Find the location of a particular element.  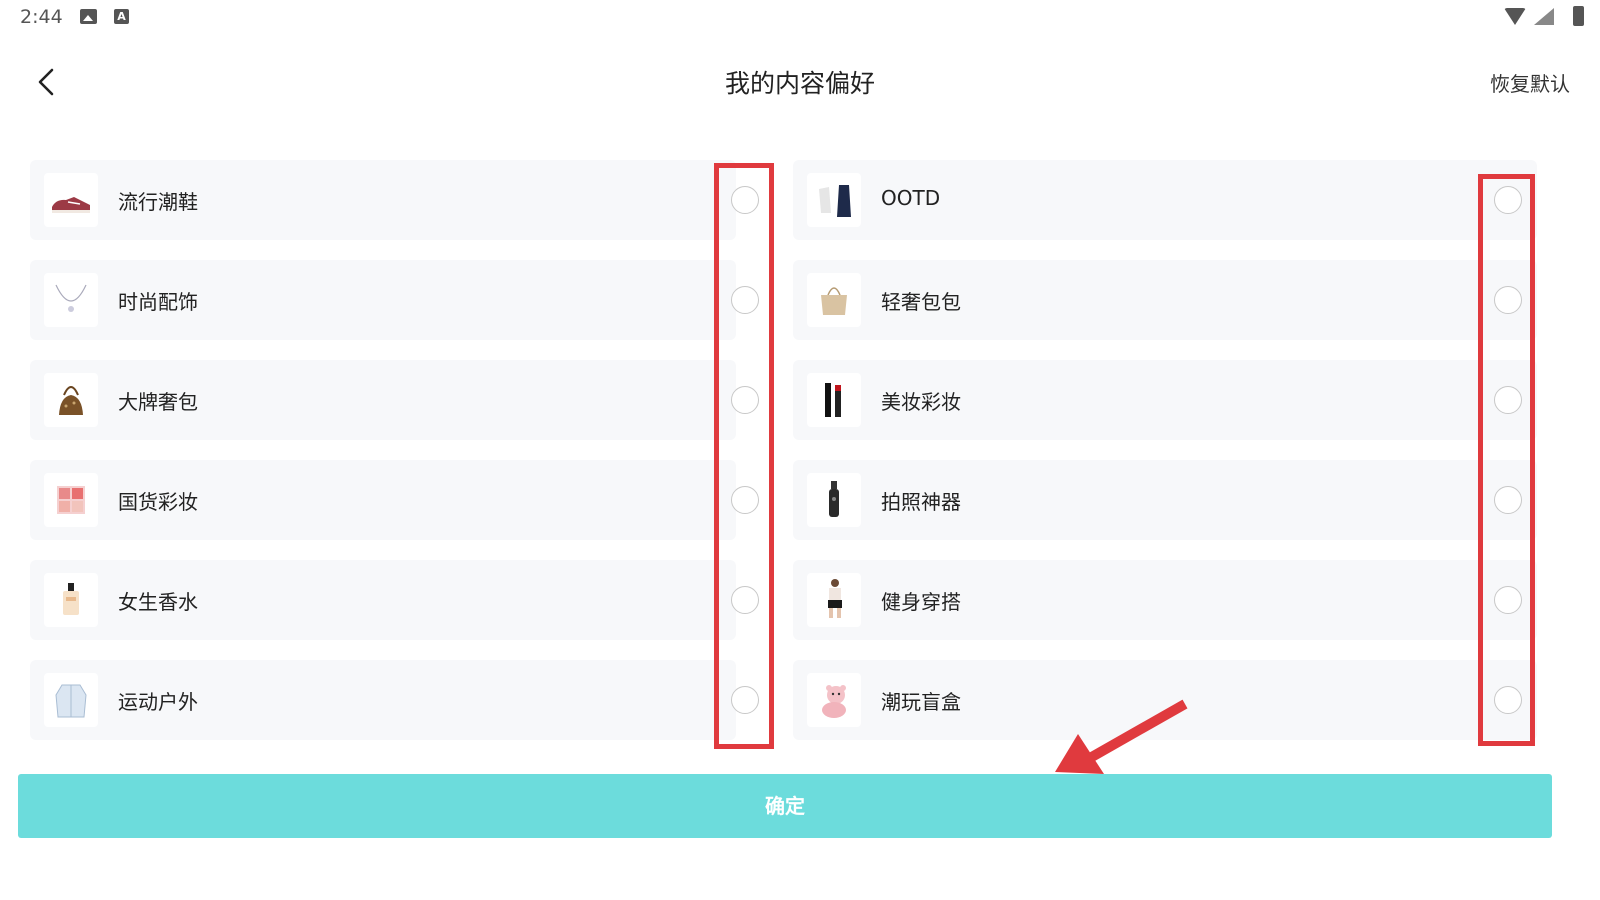

list-item: OOTD is located at coordinates (1165, 200).